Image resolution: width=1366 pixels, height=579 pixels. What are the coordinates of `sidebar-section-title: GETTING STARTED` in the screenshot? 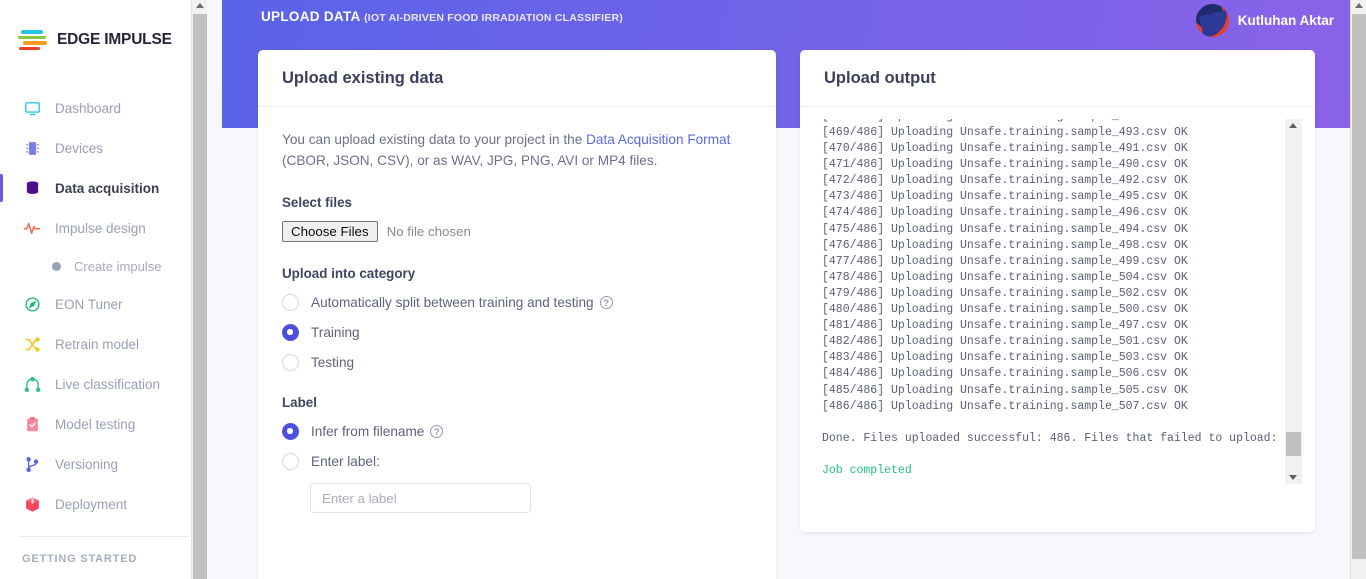 It's located at (80, 559).